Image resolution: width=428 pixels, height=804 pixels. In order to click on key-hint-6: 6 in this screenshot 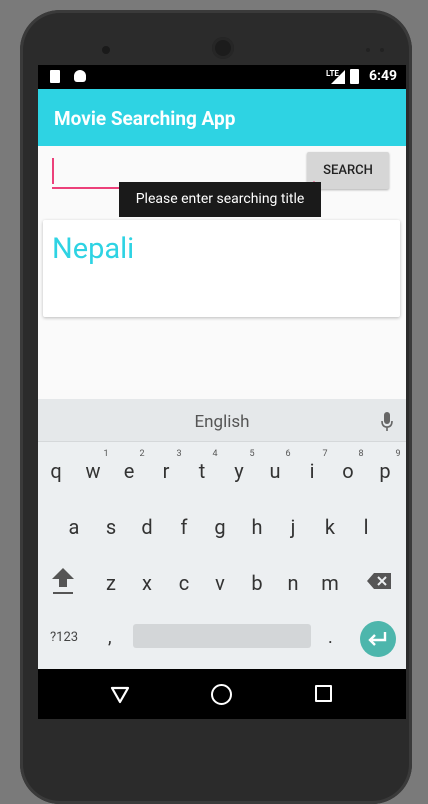, I will do `click(288, 454)`.